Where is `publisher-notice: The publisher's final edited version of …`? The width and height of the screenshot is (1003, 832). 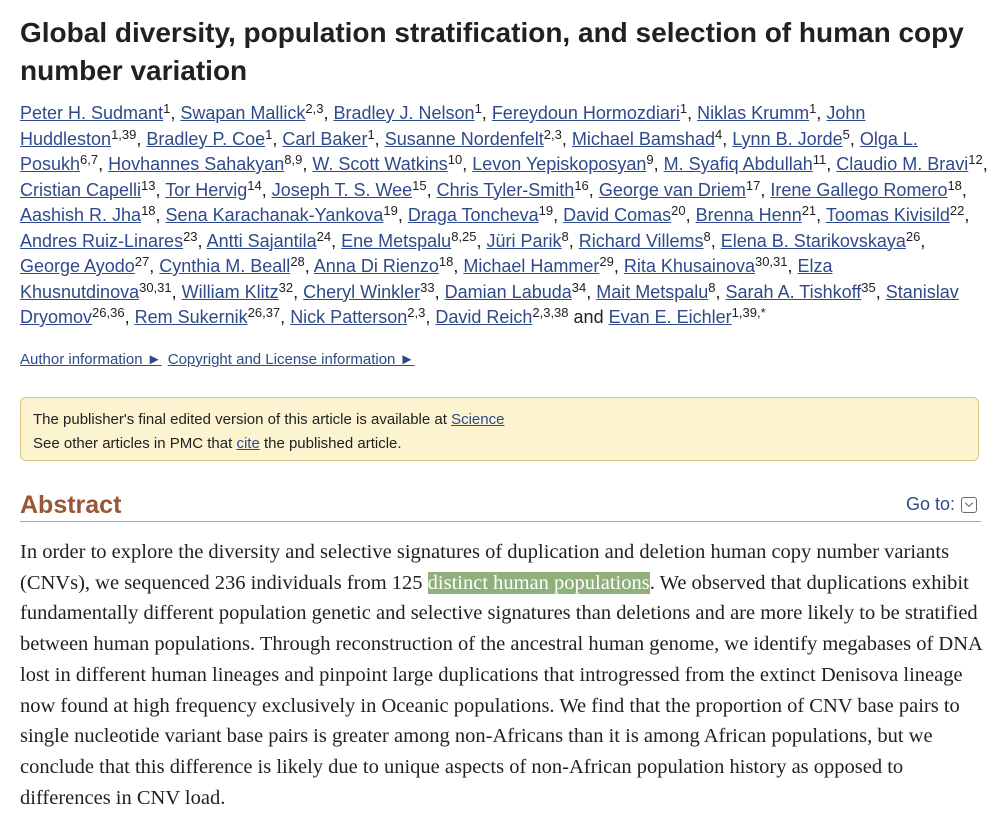
publisher-notice: The publisher's final edited version of … is located at coordinates (499, 429).